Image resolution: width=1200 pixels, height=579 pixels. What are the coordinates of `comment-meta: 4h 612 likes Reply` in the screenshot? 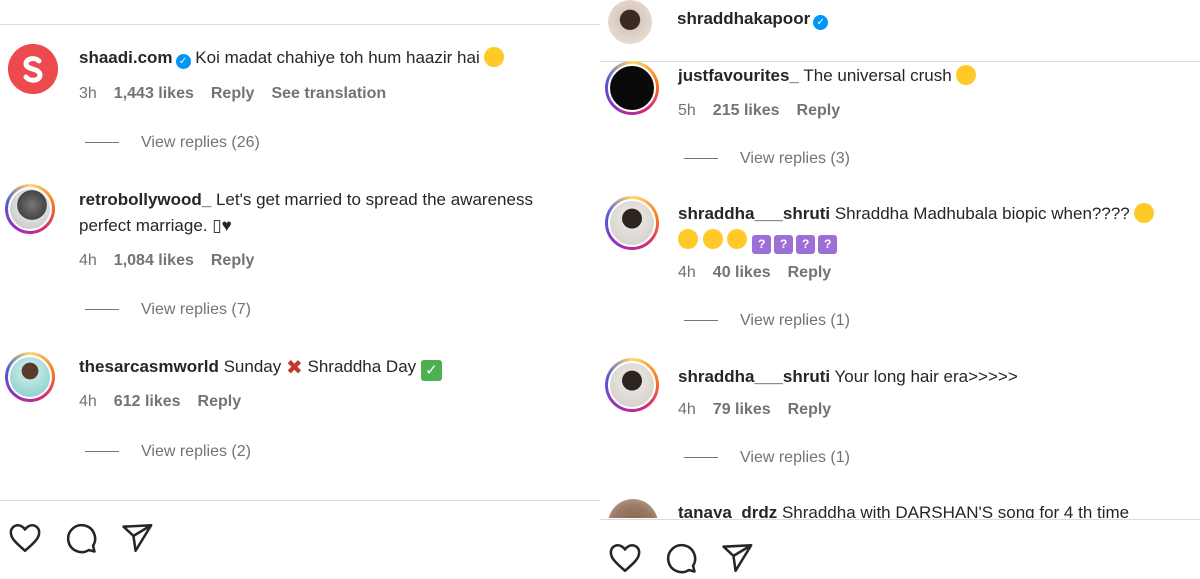 It's located at (168, 402).